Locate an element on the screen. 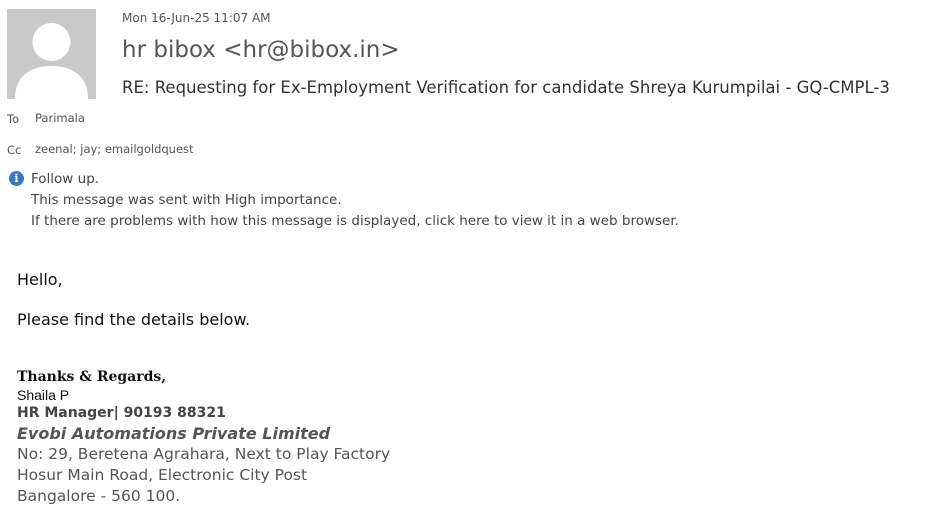  to-label: To is located at coordinates (13, 119).